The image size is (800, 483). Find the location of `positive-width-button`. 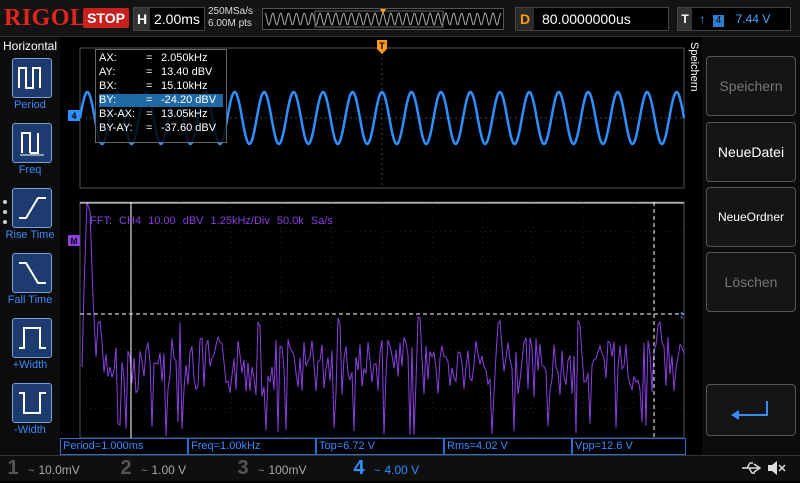

positive-width-button is located at coordinates (32, 338).